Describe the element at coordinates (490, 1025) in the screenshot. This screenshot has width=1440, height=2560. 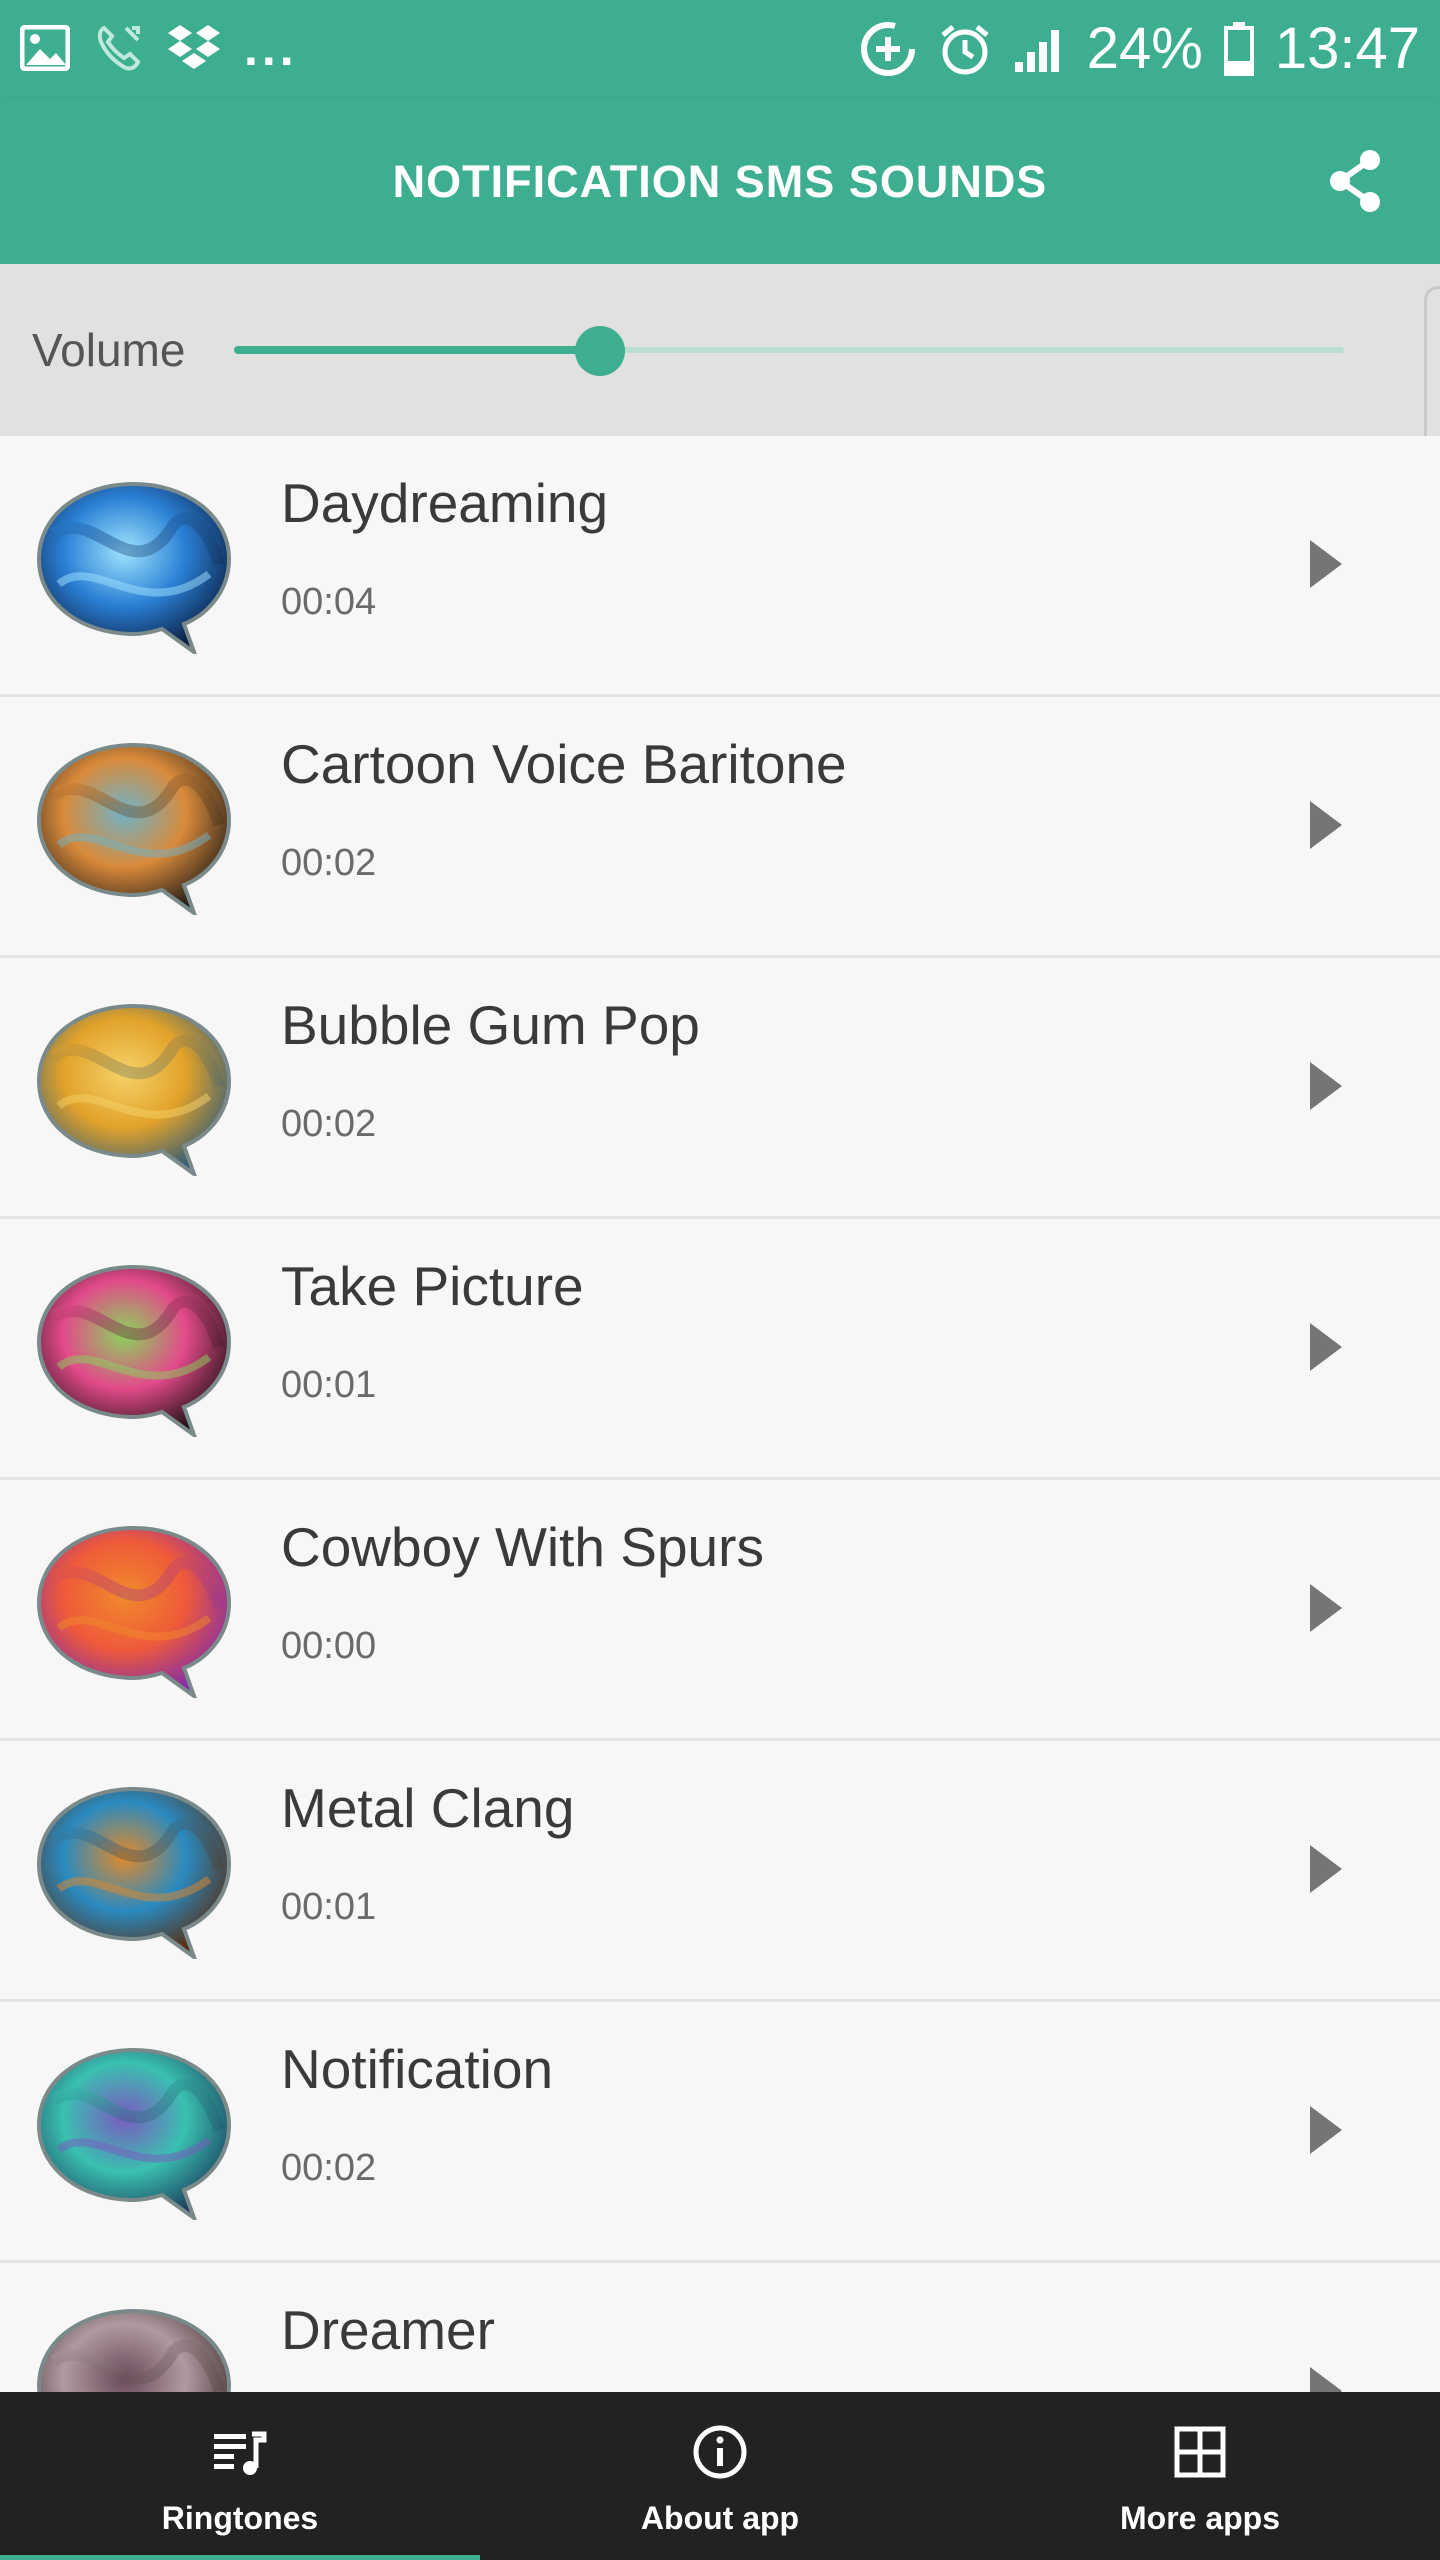
I see `sound-title: Bubble Gum Pop` at that location.